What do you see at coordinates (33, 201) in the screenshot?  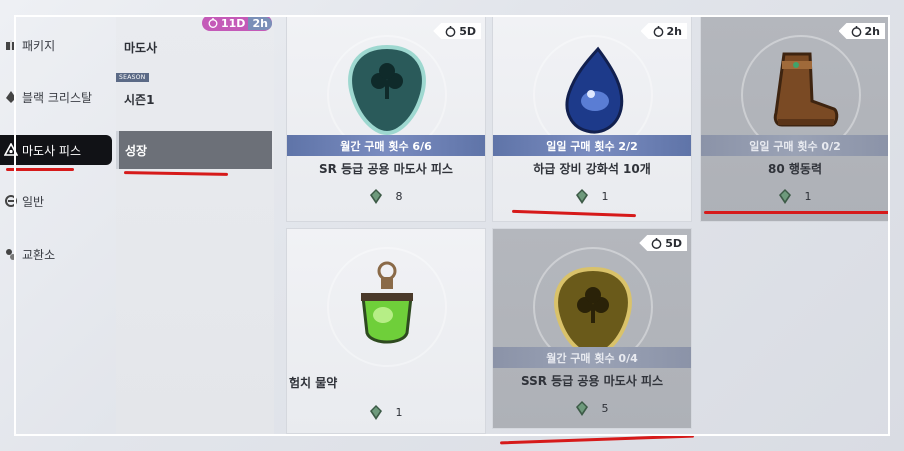 I see `category-label: 일반` at bounding box center [33, 201].